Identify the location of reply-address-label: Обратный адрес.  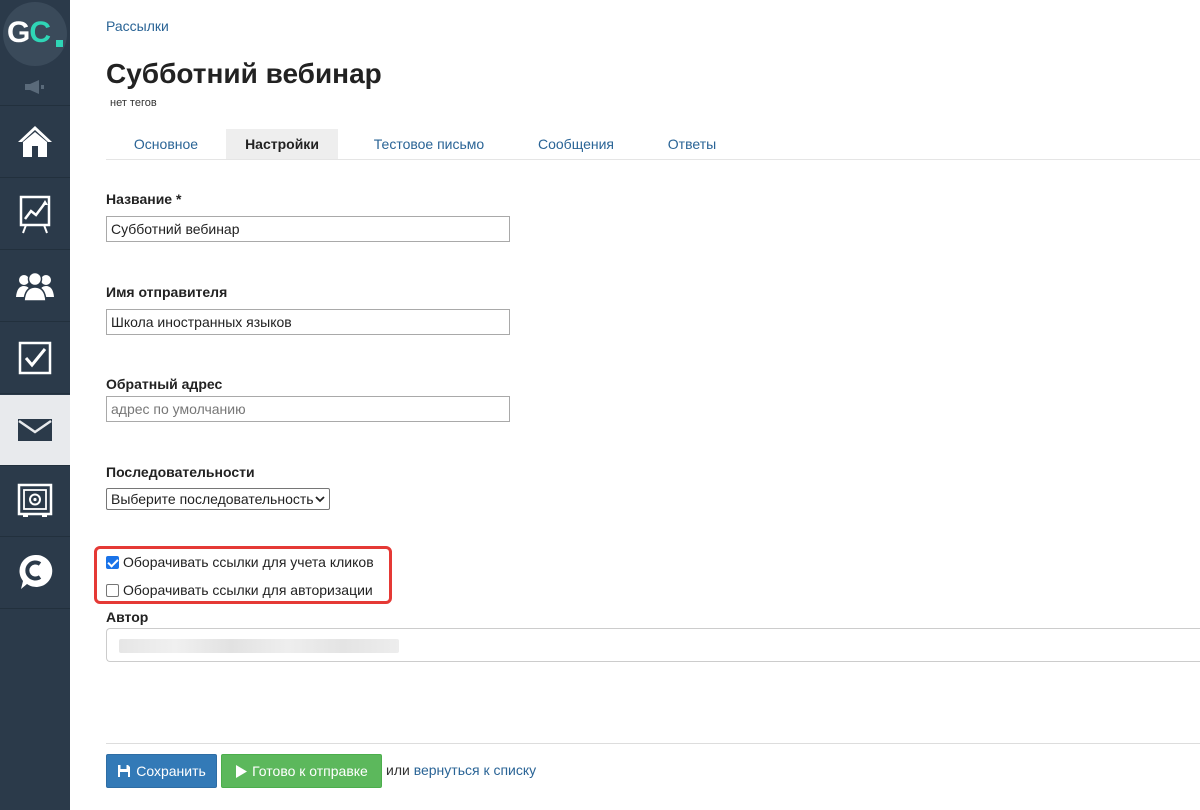
(164, 384).